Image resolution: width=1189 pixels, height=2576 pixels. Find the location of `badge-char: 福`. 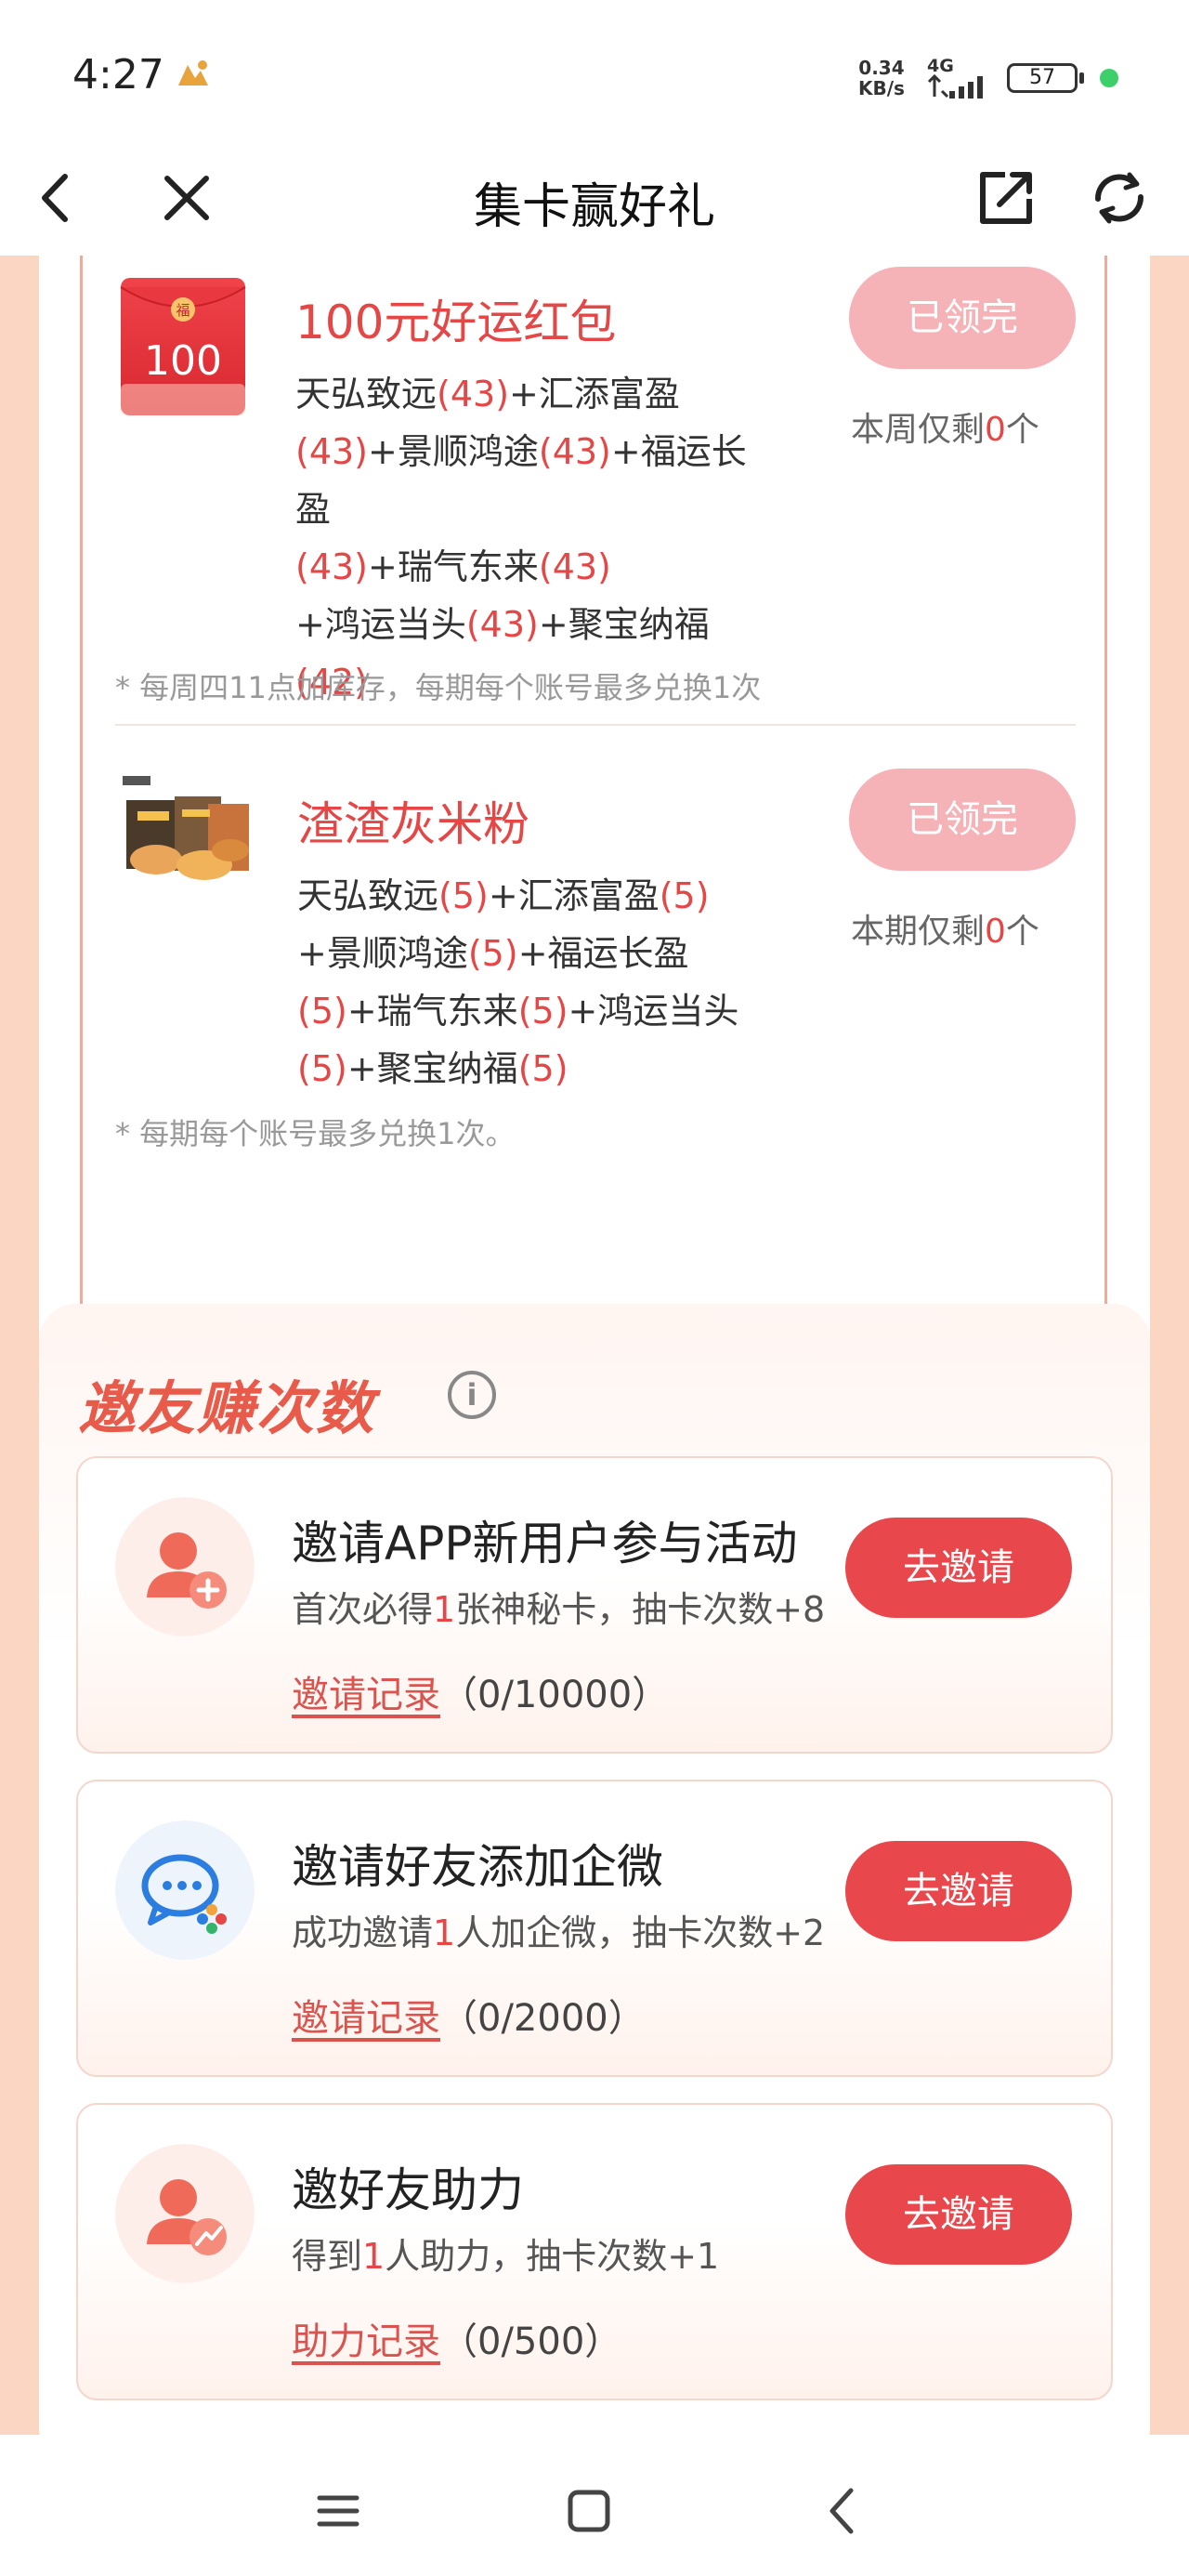

badge-char: 福 is located at coordinates (183, 310).